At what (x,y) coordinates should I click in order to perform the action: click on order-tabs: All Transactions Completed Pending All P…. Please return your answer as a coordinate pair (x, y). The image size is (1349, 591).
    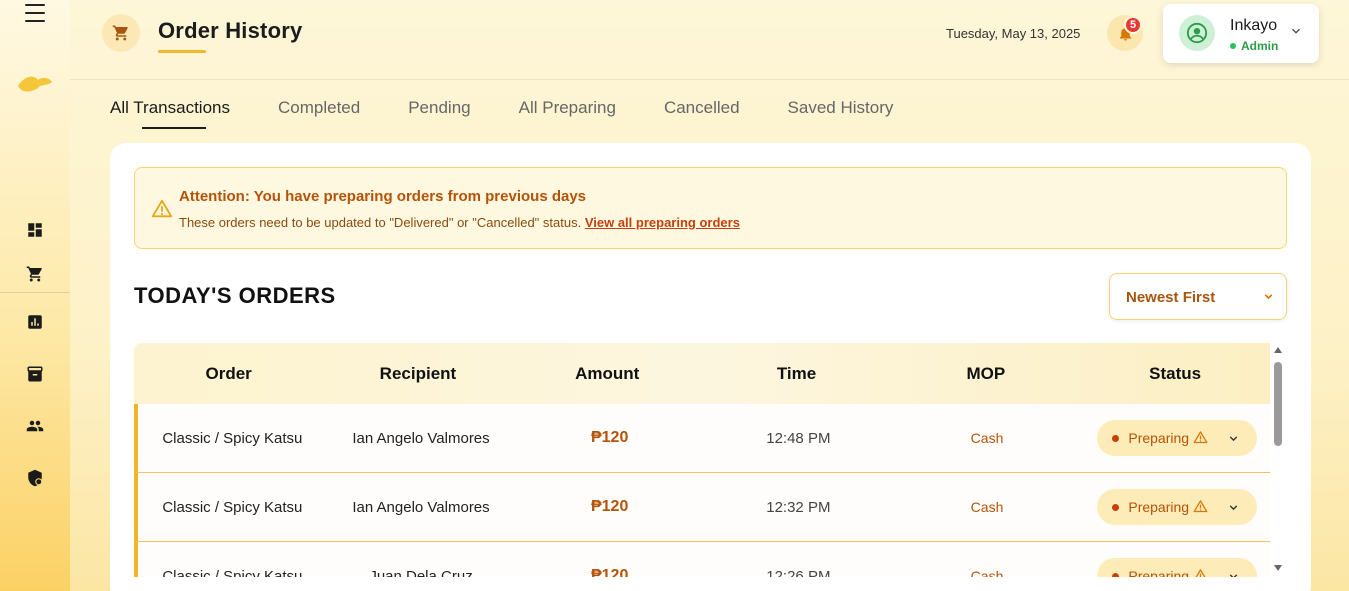
    Looking at the image, I should click on (525, 114).